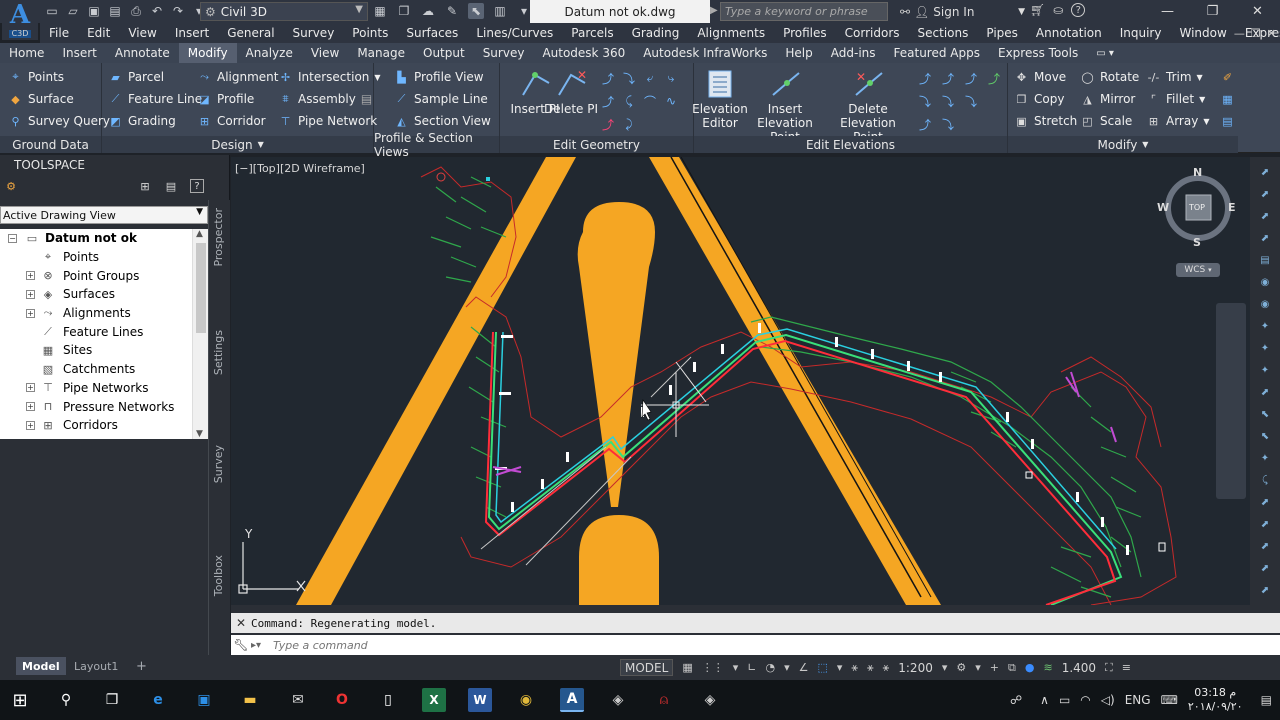 The width and height of the screenshot is (1280, 720). Describe the element at coordinates (853, 53) in the screenshot. I see `tab-add-ins: Add-ins` at that location.